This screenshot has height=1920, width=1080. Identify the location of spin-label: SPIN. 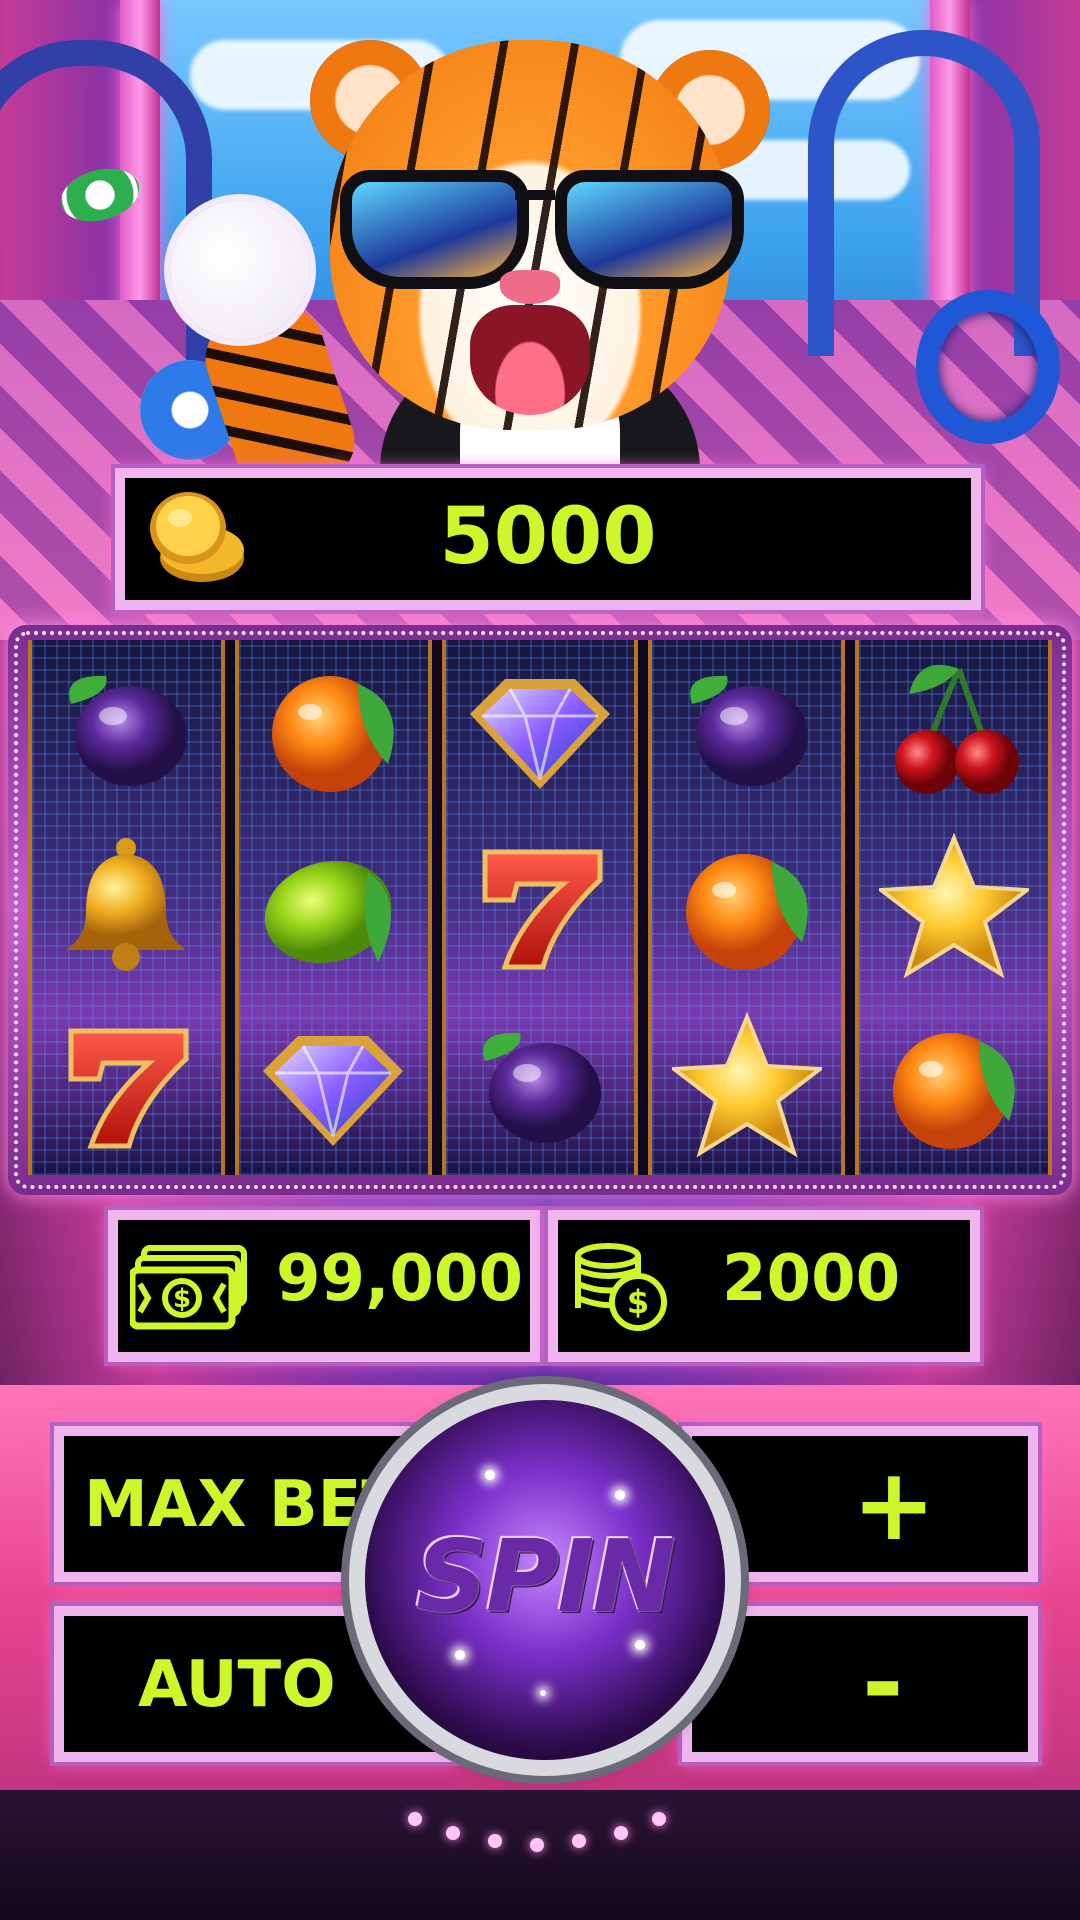
(545, 1576).